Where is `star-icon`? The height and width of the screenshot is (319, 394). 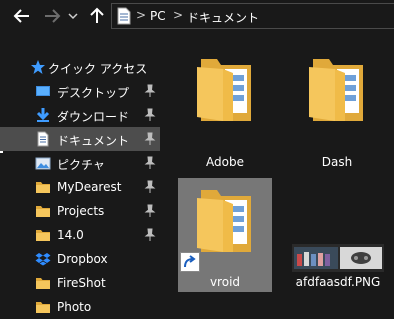
star-icon is located at coordinates (38, 67).